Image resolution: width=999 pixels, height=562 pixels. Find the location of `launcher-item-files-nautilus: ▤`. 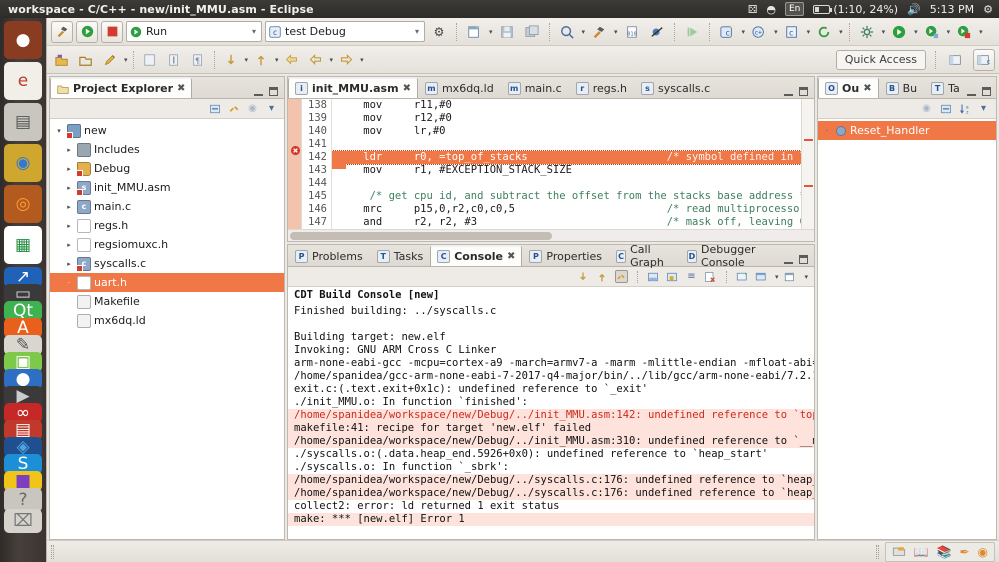

launcher-item-files-nautilus: ▤ is located at coordinates (23, 122).